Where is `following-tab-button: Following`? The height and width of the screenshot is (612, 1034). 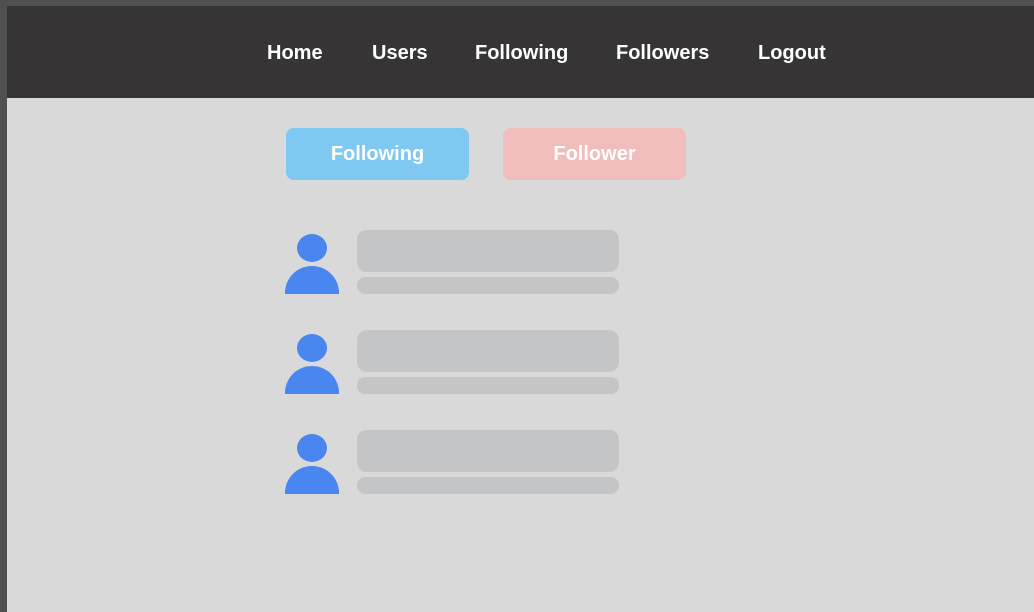
following-tab-button: Following is located at coordinates (377, 154).